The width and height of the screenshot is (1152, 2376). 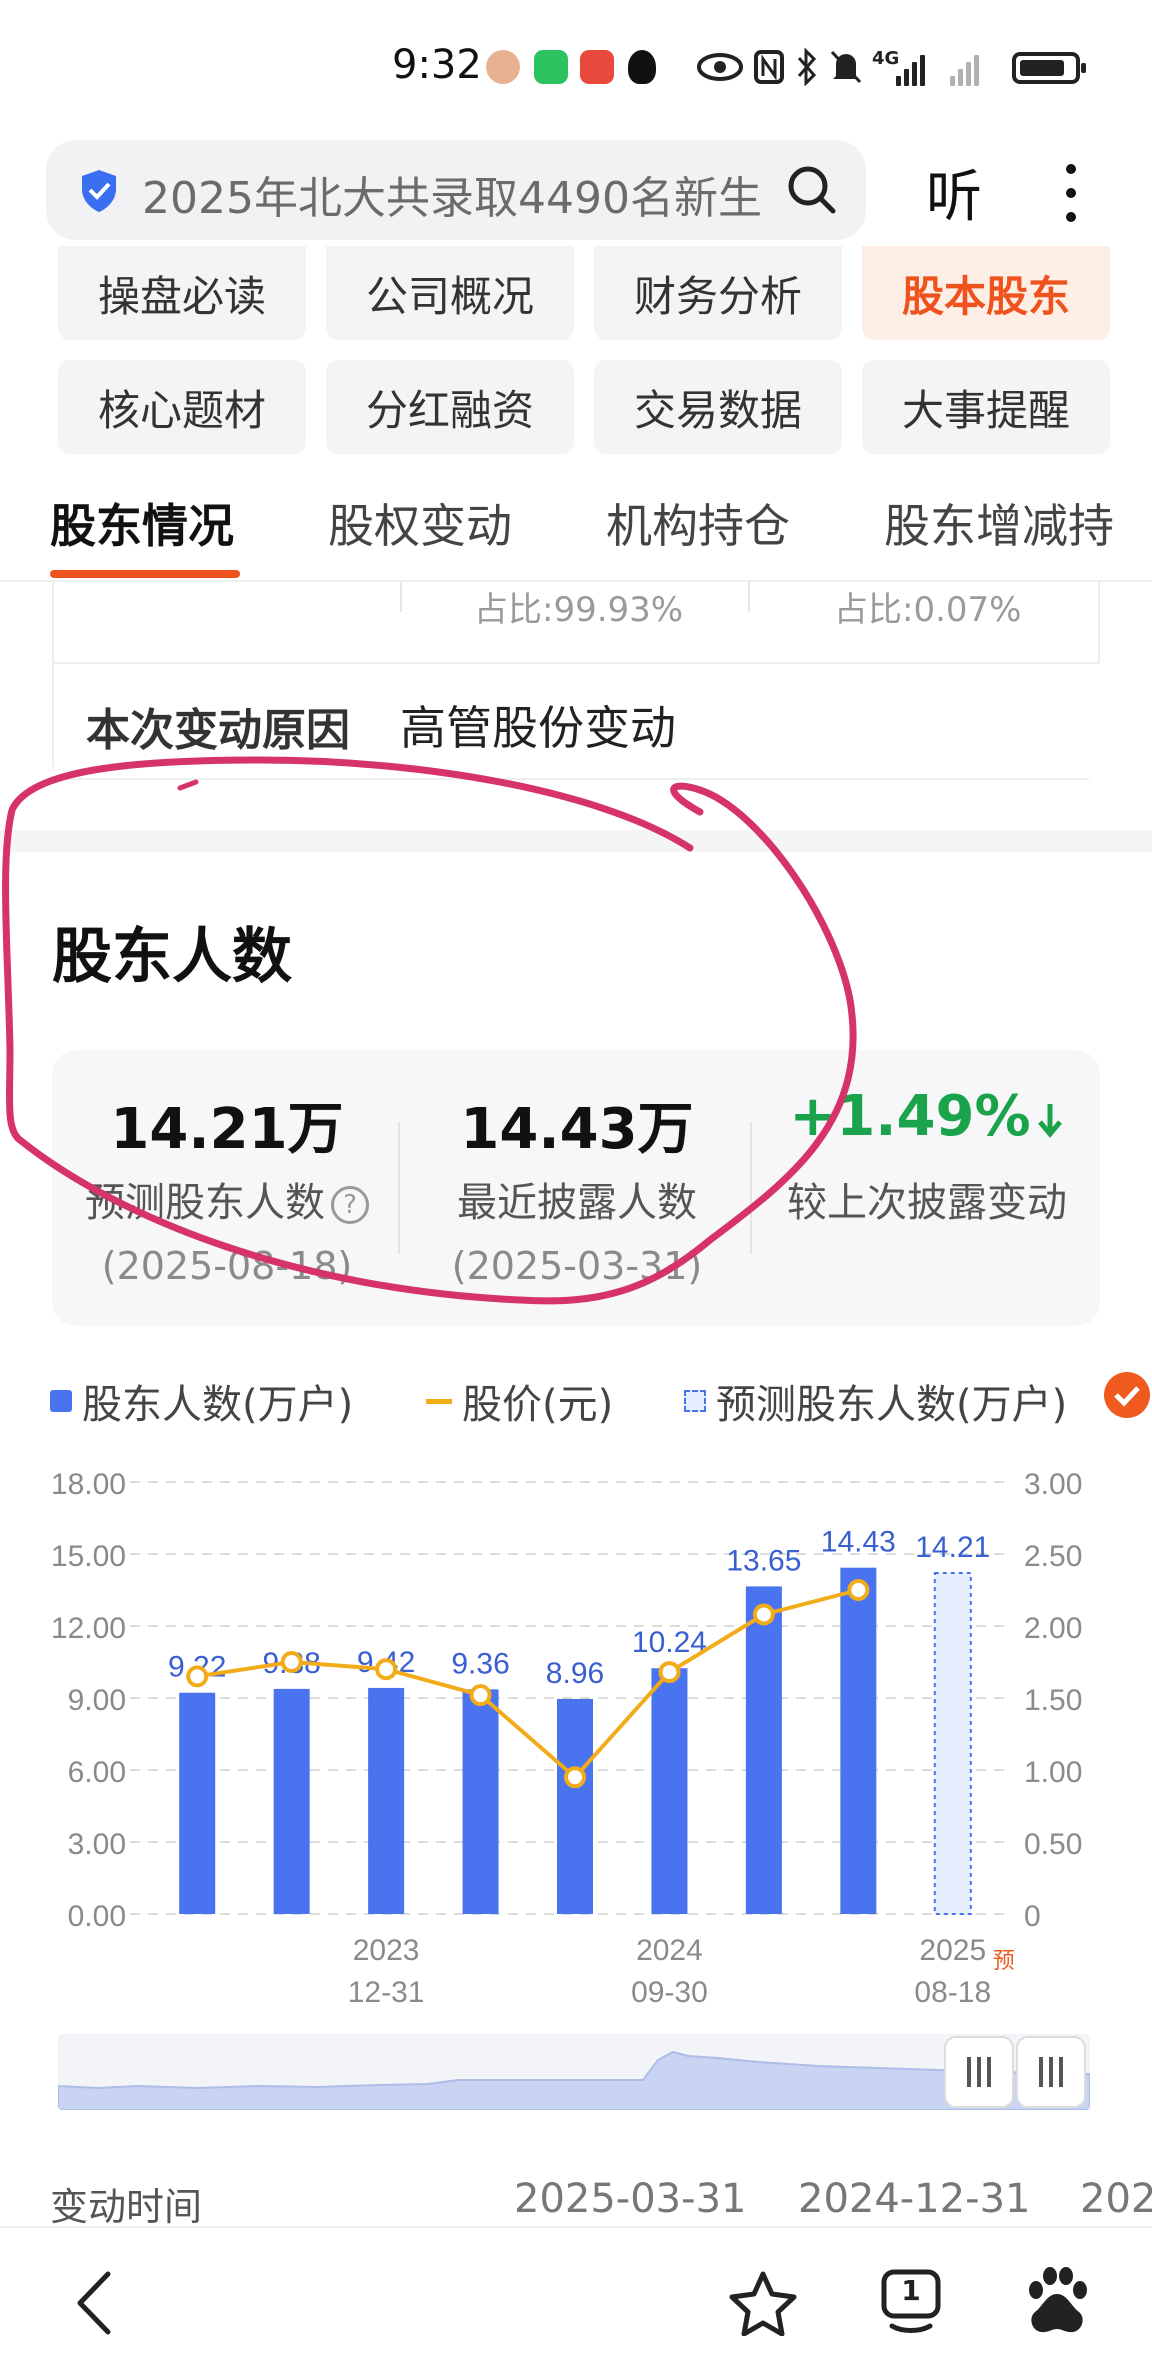 I want to click on stat-latest-date: (2025-03-31), so click(x=577, y=1266).